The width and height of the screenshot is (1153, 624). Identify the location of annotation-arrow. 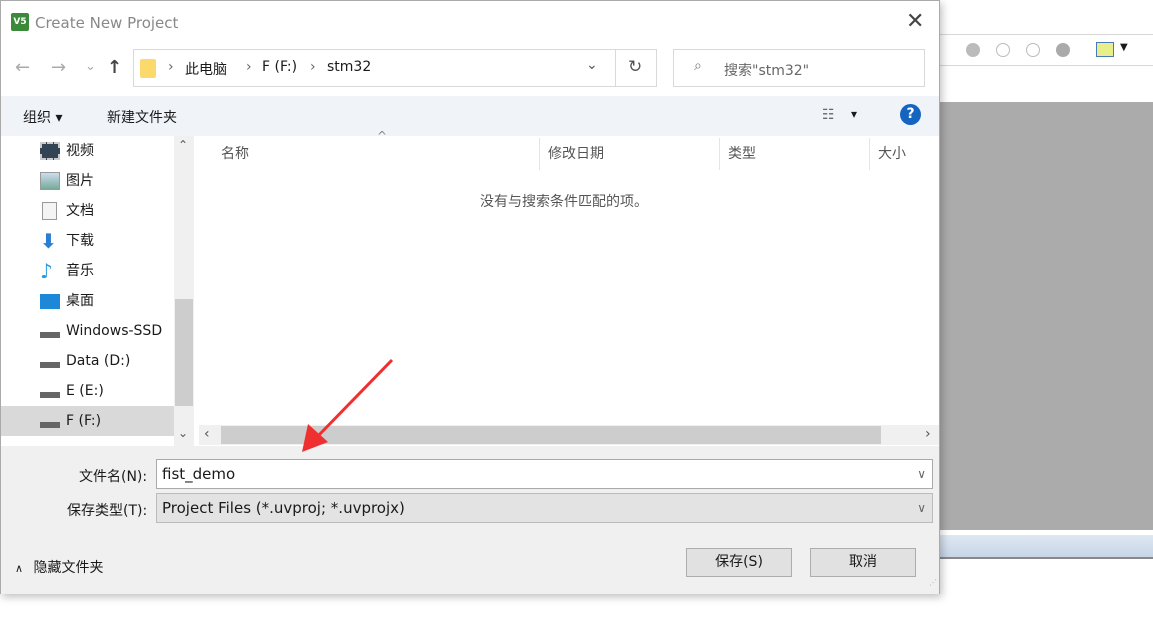
(348, 405).